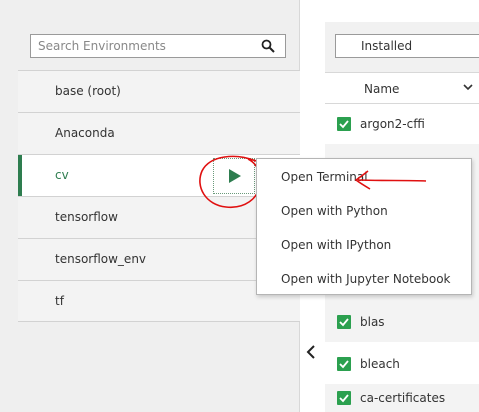 The width and height of the screenshot is (479, 412). Describe the element at coordinates (159, 91) in the screenshot. I see `environment-item: base (root)` at that location.